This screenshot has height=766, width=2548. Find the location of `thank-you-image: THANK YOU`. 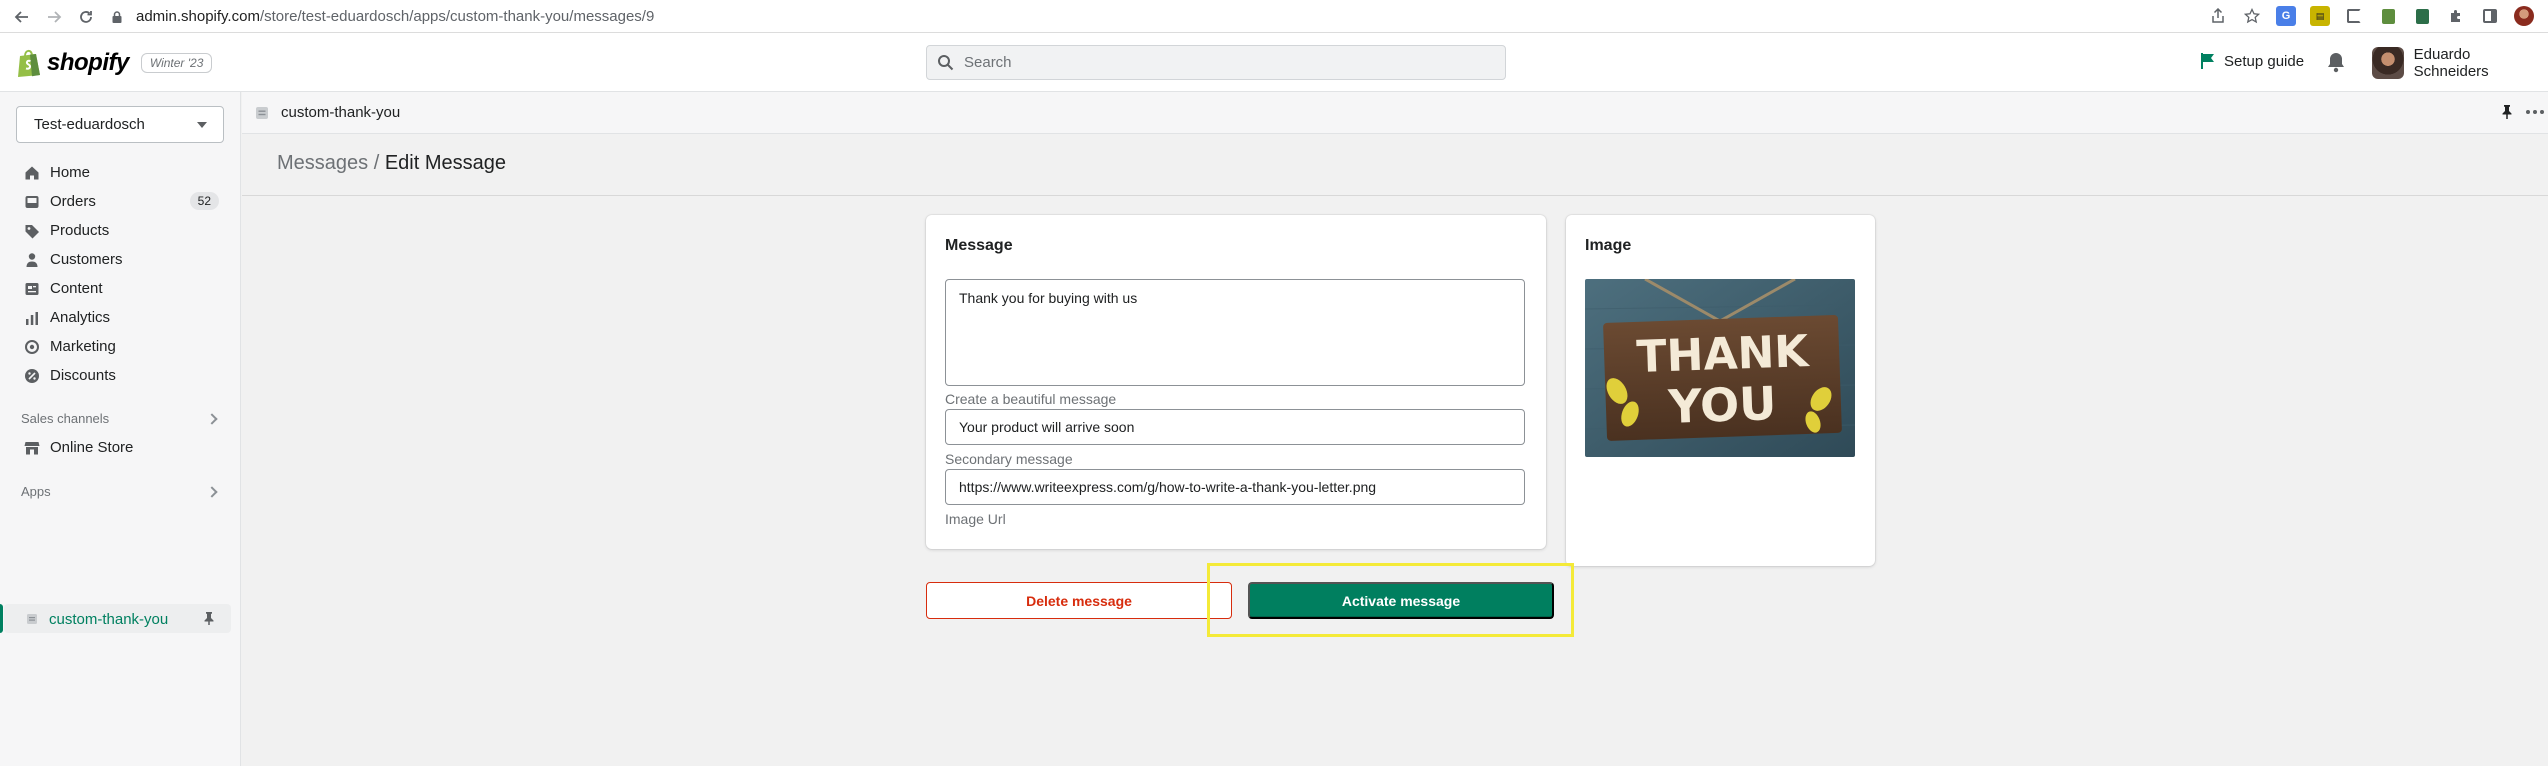

thank-you-image: THANK YOU is located at coordinates (1720, 368).